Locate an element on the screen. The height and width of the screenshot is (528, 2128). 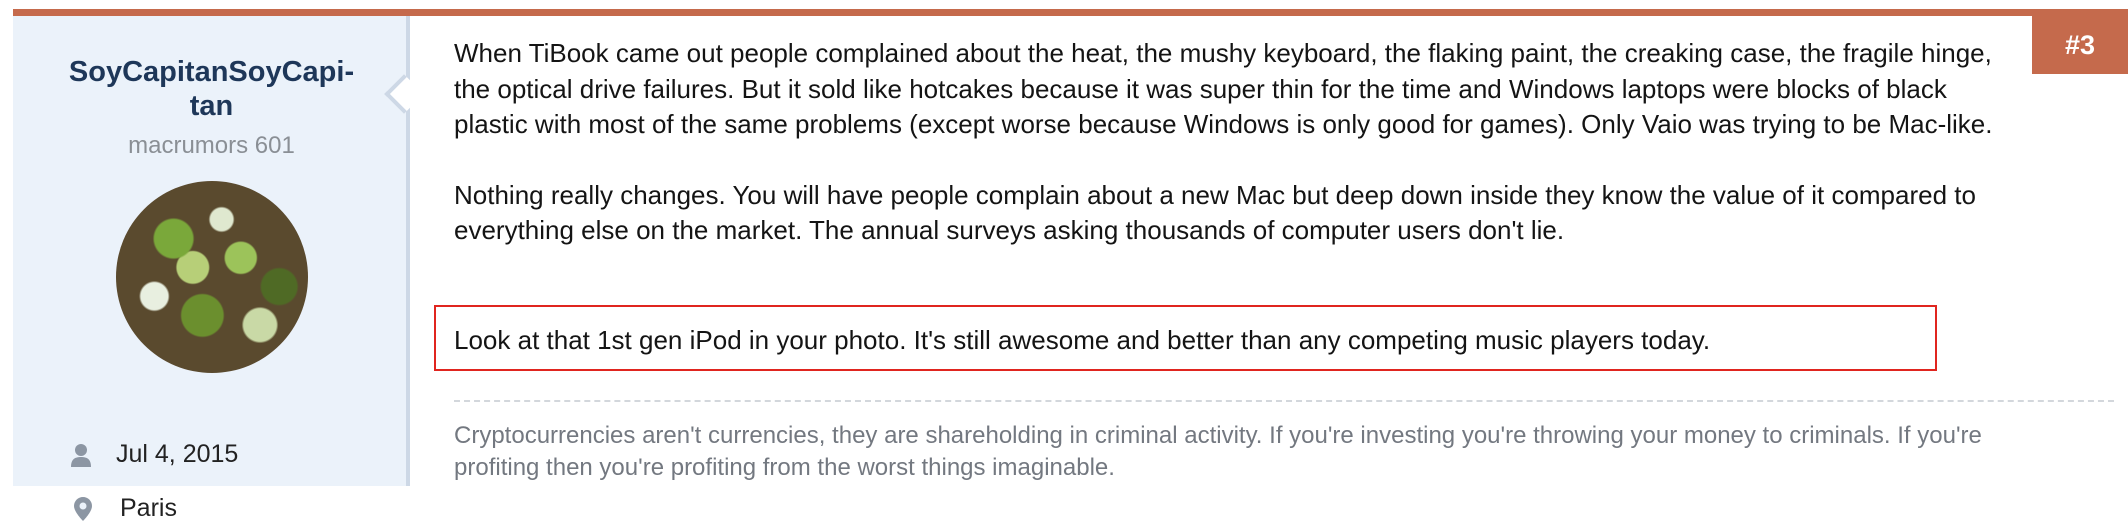
author-location: Paris is located at coordinates (148, 508).